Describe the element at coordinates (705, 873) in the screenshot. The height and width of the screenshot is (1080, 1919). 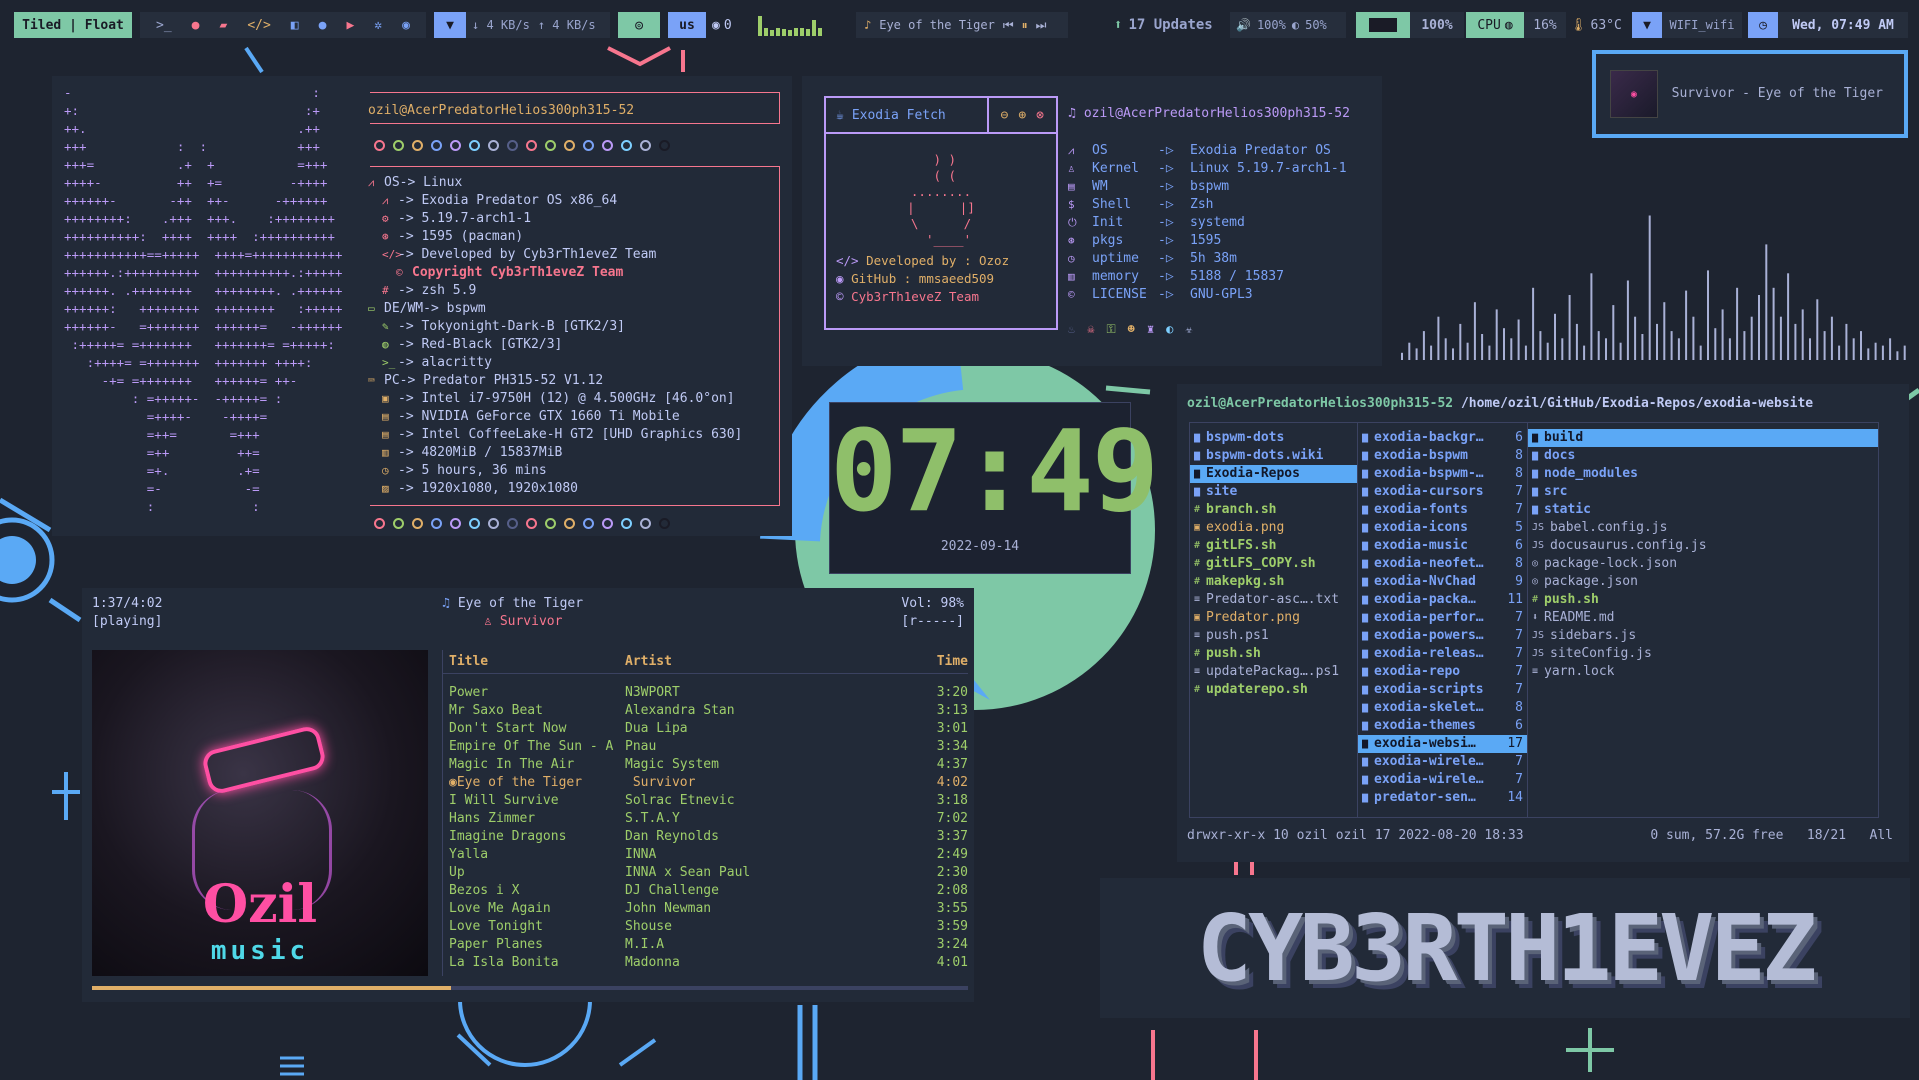
I see `track-row: Up INNA x Sean Paul 2:30` at that location.